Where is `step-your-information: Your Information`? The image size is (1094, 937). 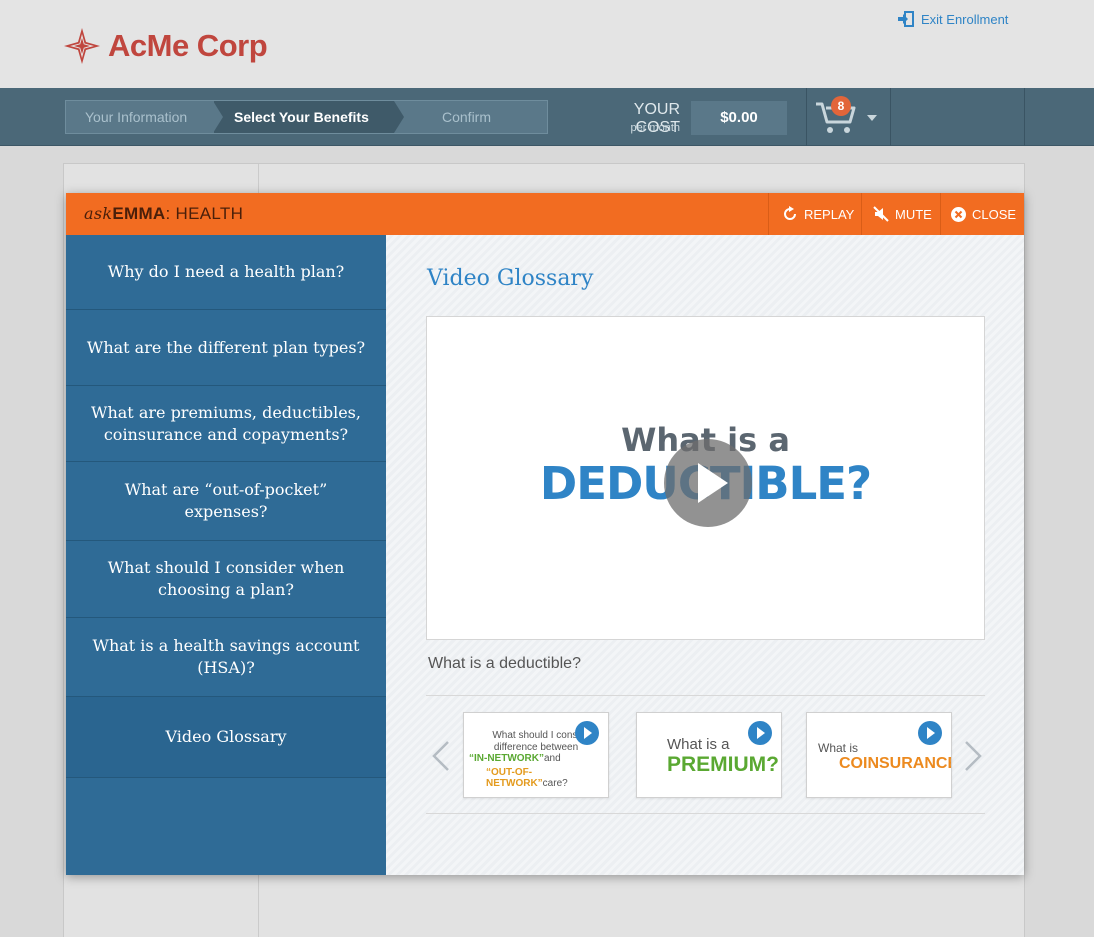 step-your-information: Your Information is located at coordinates (140, 117).